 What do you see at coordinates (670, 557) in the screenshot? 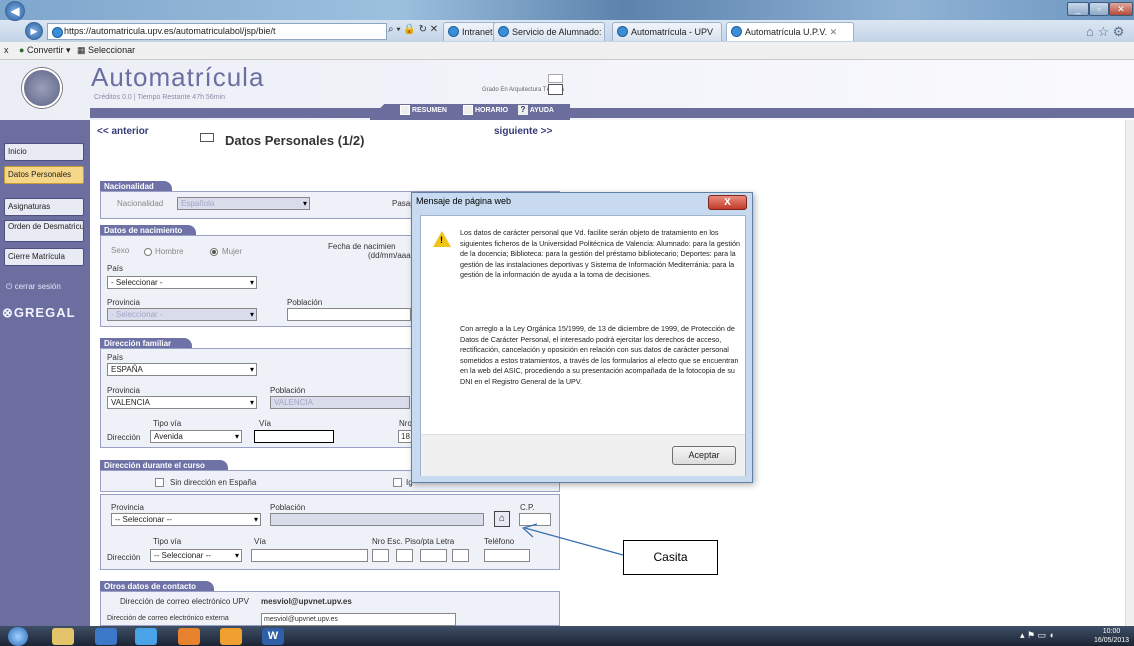
I see `casita-annotation: Casita` at bounding box center [670, 557].